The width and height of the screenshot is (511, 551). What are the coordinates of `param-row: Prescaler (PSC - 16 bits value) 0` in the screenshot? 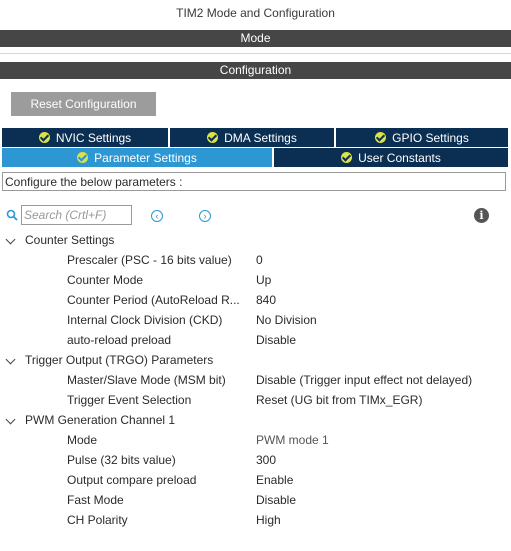 It's located at (255, 260).